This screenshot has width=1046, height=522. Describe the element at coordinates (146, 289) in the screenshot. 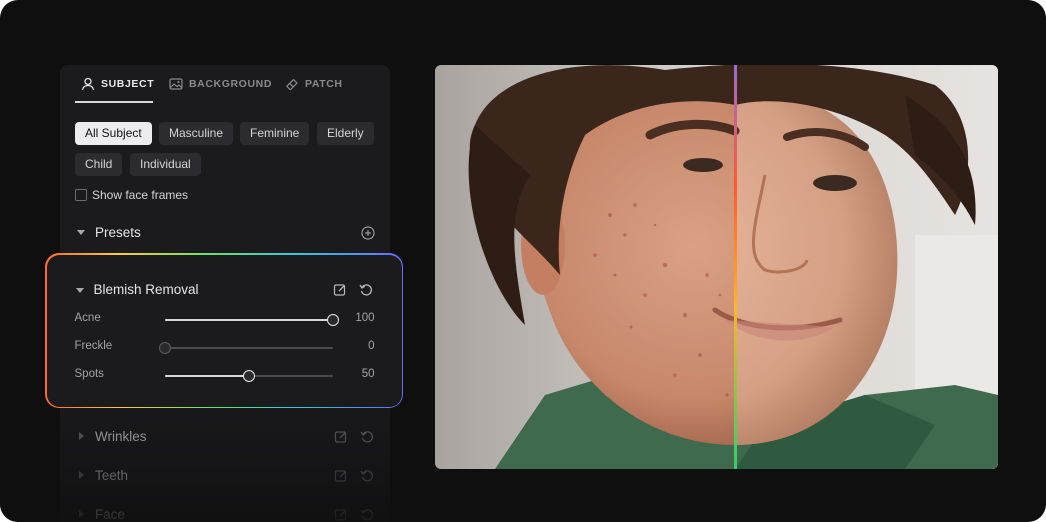

I see `blemish-removal-title: Blemish Removal` at that location.